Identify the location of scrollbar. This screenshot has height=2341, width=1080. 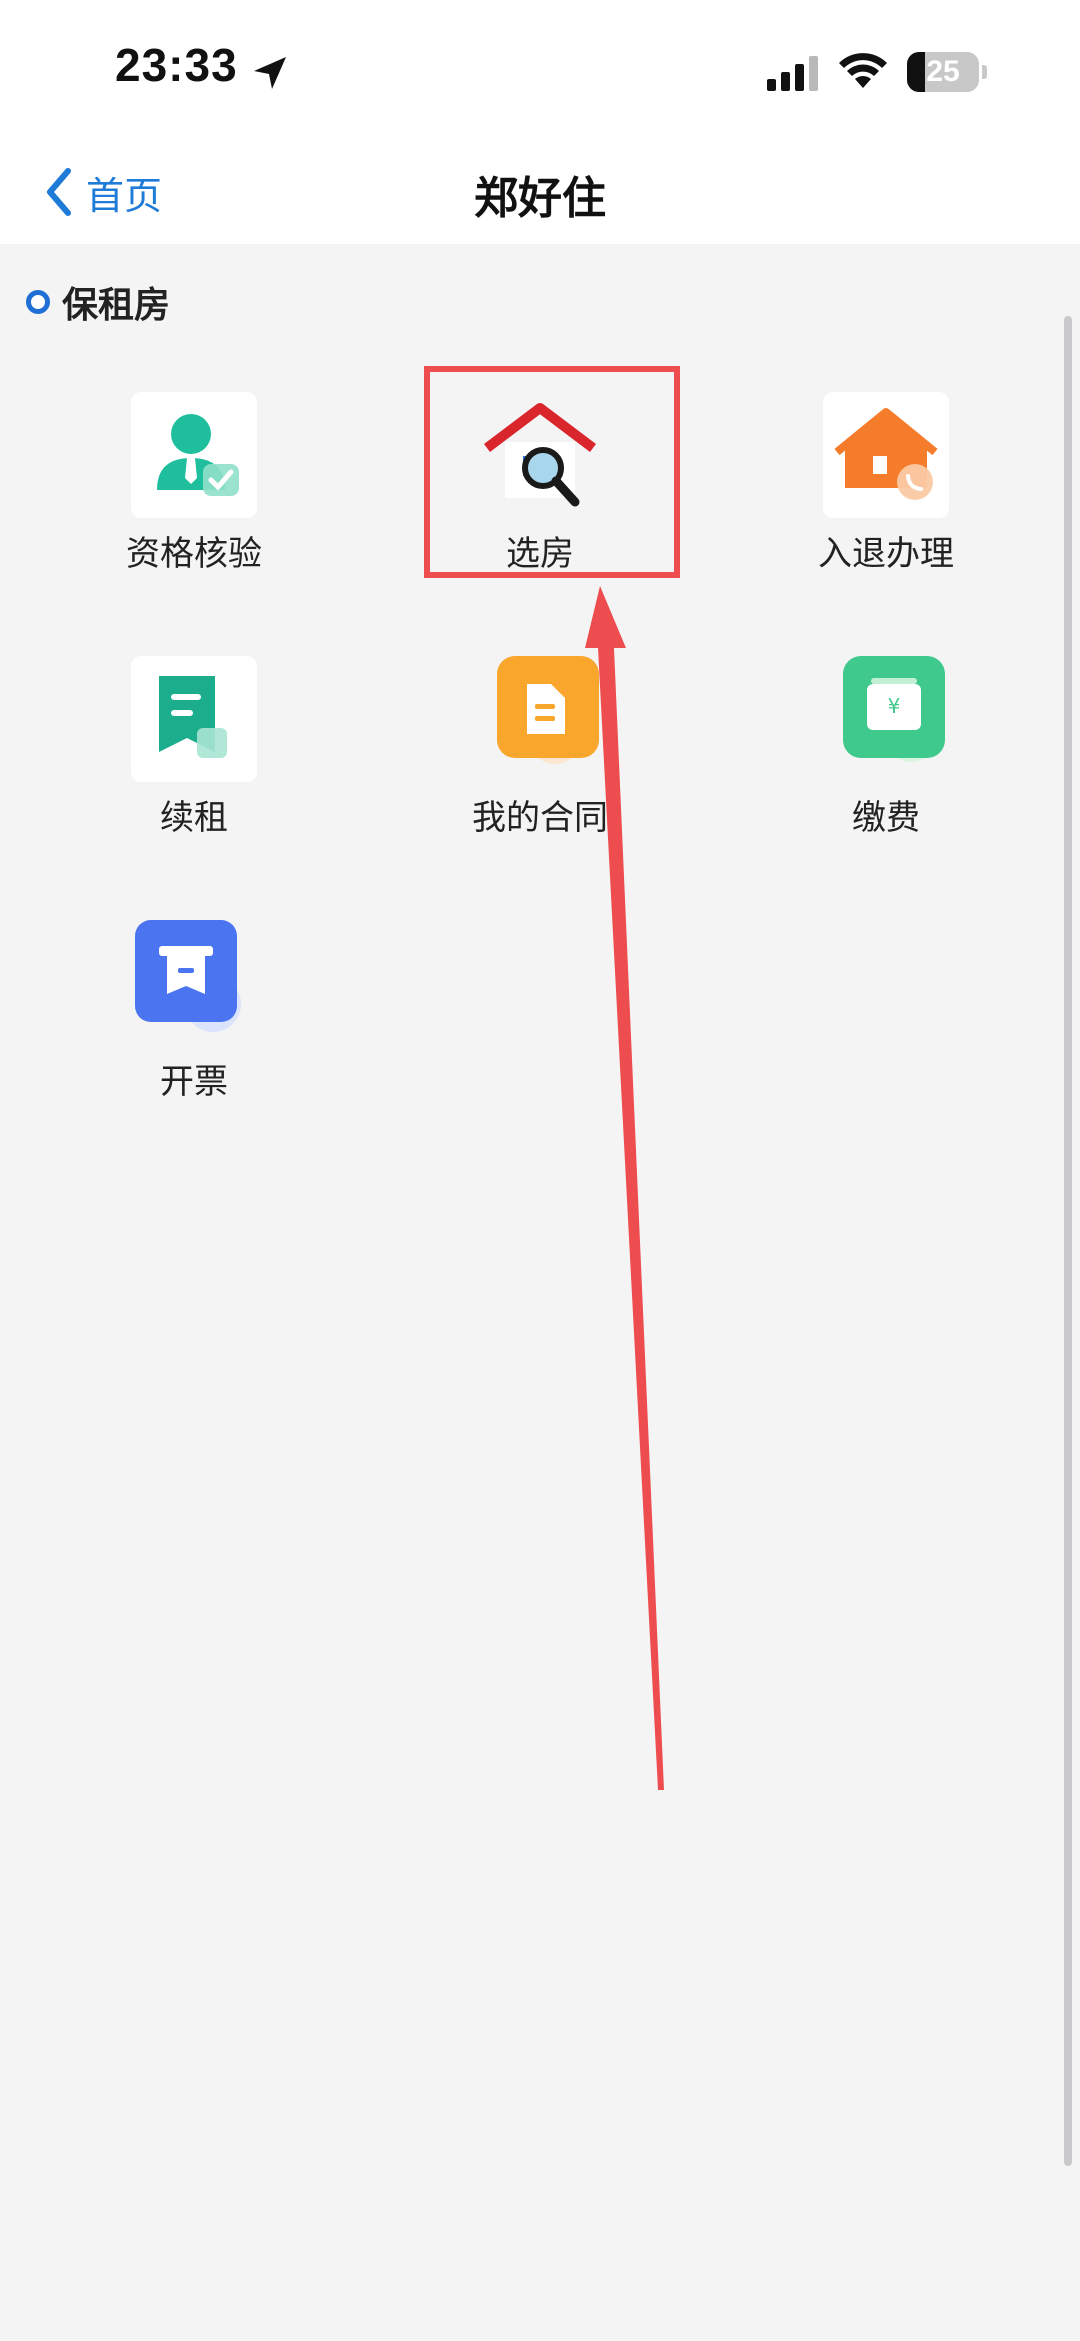
(1068, 1241).